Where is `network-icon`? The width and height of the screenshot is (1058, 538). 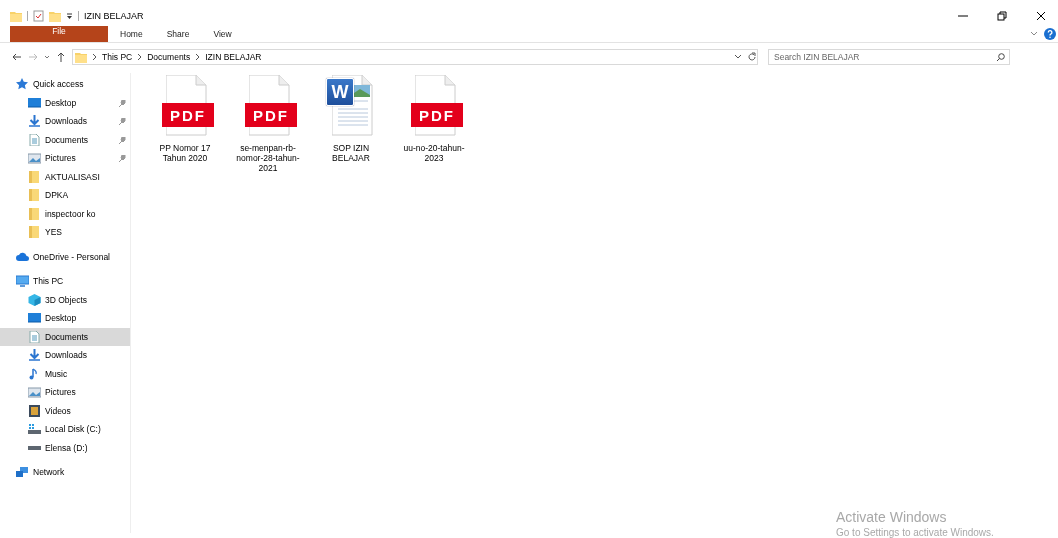
network-icon is located at coordinates (22, 472).